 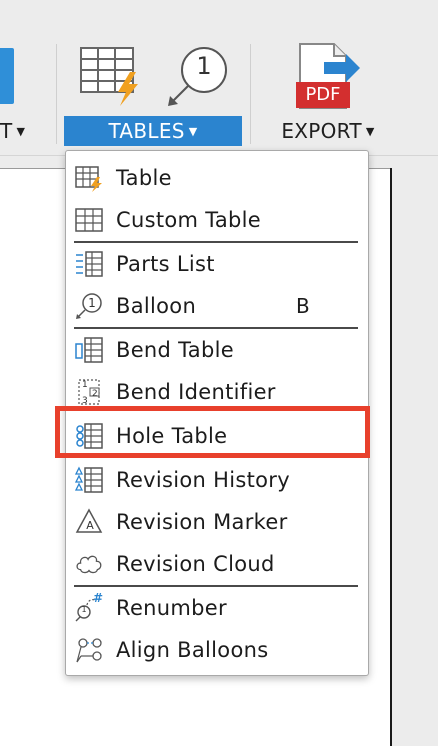 What do you see at coordinates (89, 220) in the screenshot?
I see `grid-table-icon` at bounding box center [89, 220].